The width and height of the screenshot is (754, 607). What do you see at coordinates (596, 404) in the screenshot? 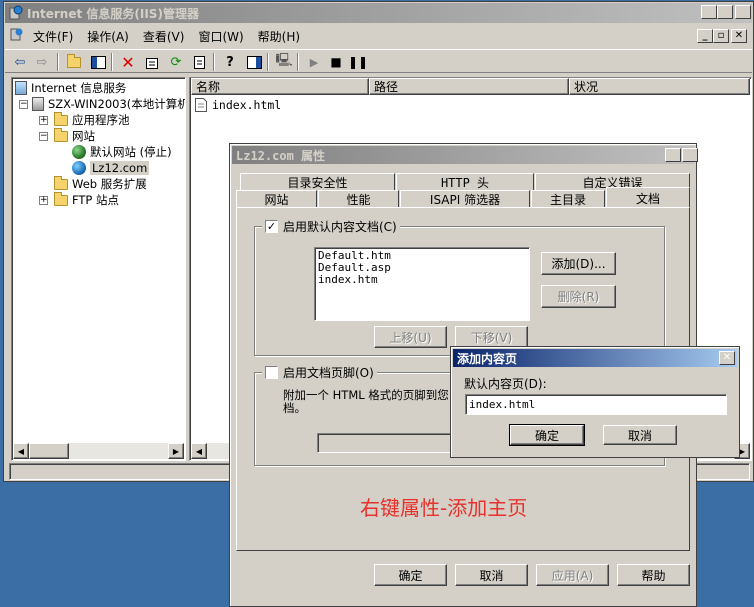
I see `default-page-input` at bounding box center [596, 404].